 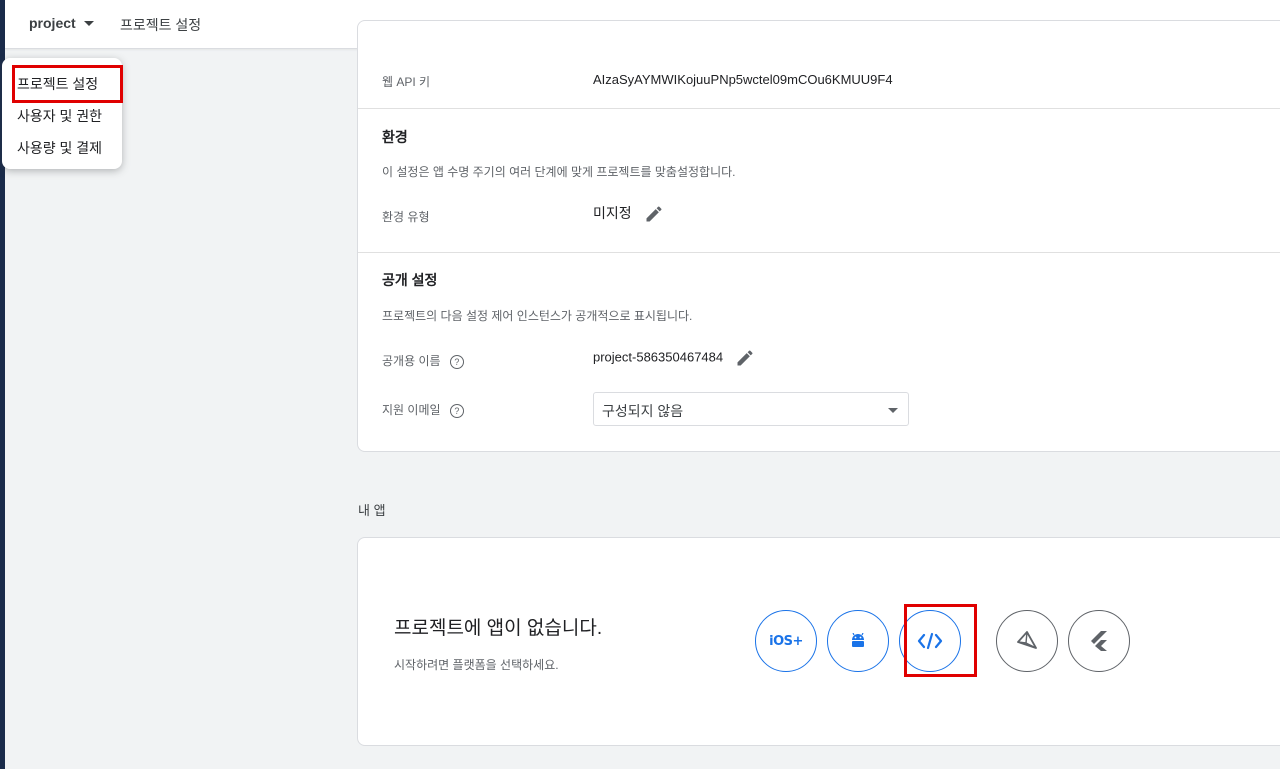 I want to click on add-android-app-button, so click(x=858, y=641).